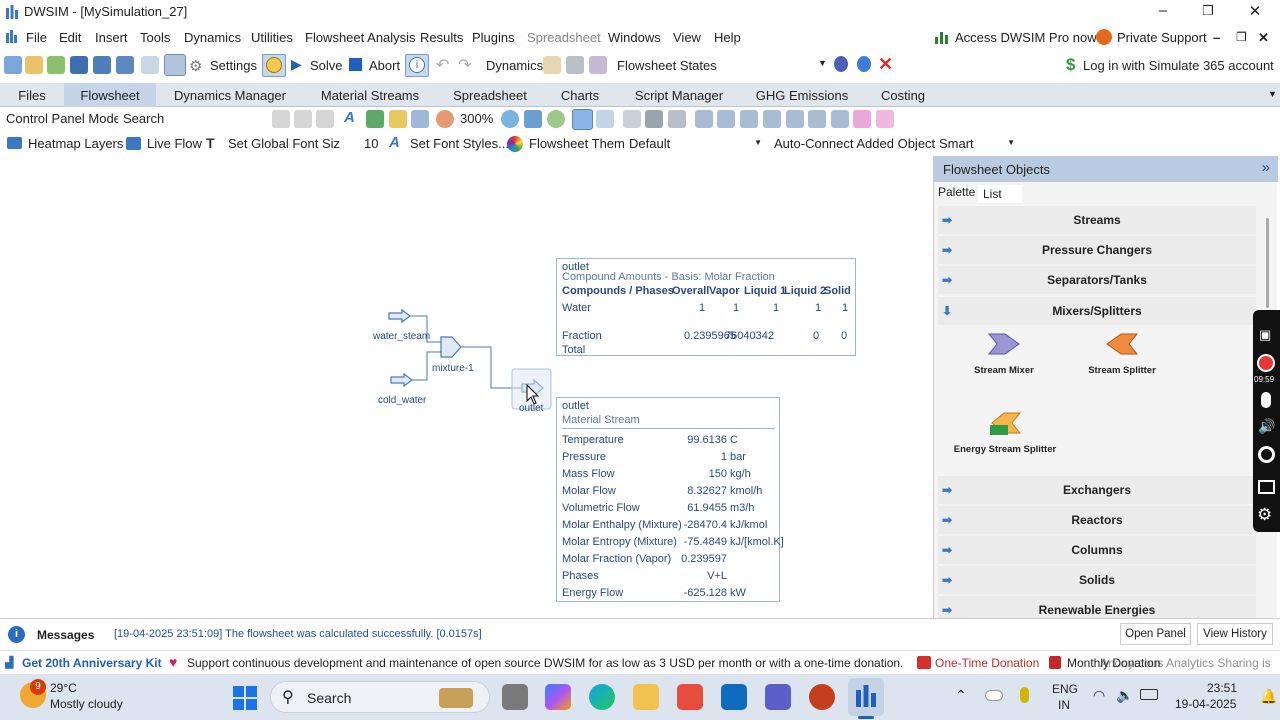 The image size is (1280, 720). Describe the element at coordinates (1266, 454) in the screenshot. I see `webcam-icon` at that location.